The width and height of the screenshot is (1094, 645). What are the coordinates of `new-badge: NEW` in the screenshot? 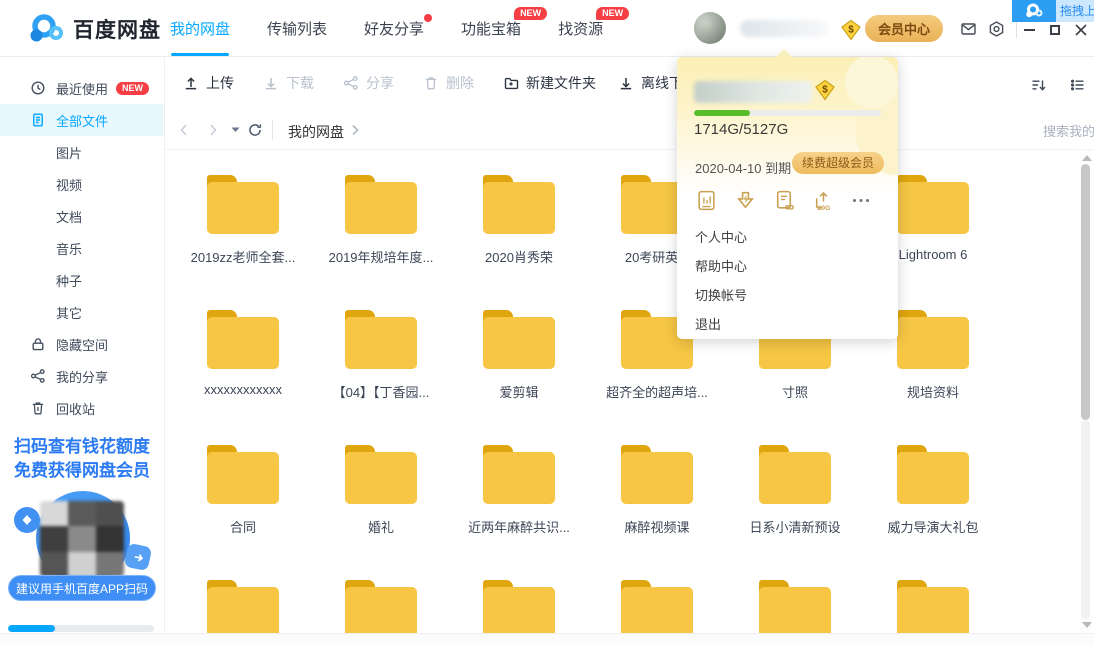 It's located at (133, 88).